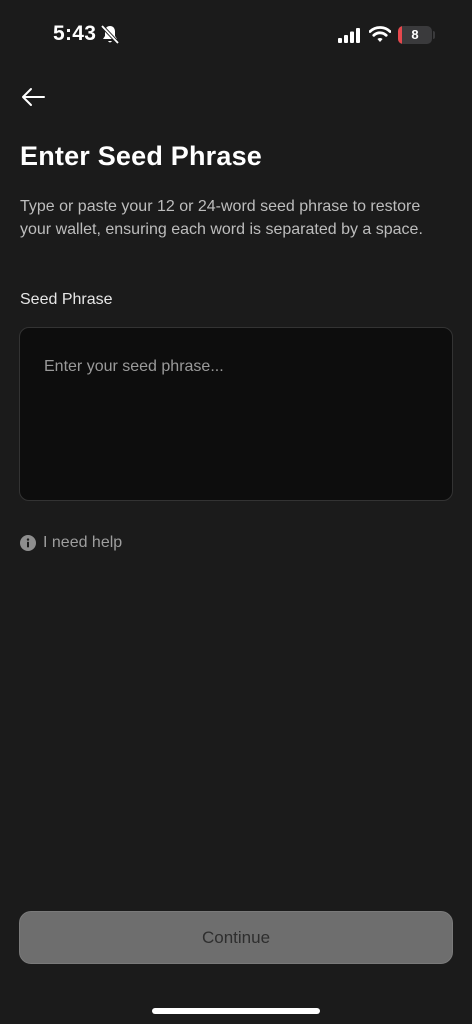  Describe the element at coordinates (349, 35) in the screenshot. I see `signal-icon` at that location.